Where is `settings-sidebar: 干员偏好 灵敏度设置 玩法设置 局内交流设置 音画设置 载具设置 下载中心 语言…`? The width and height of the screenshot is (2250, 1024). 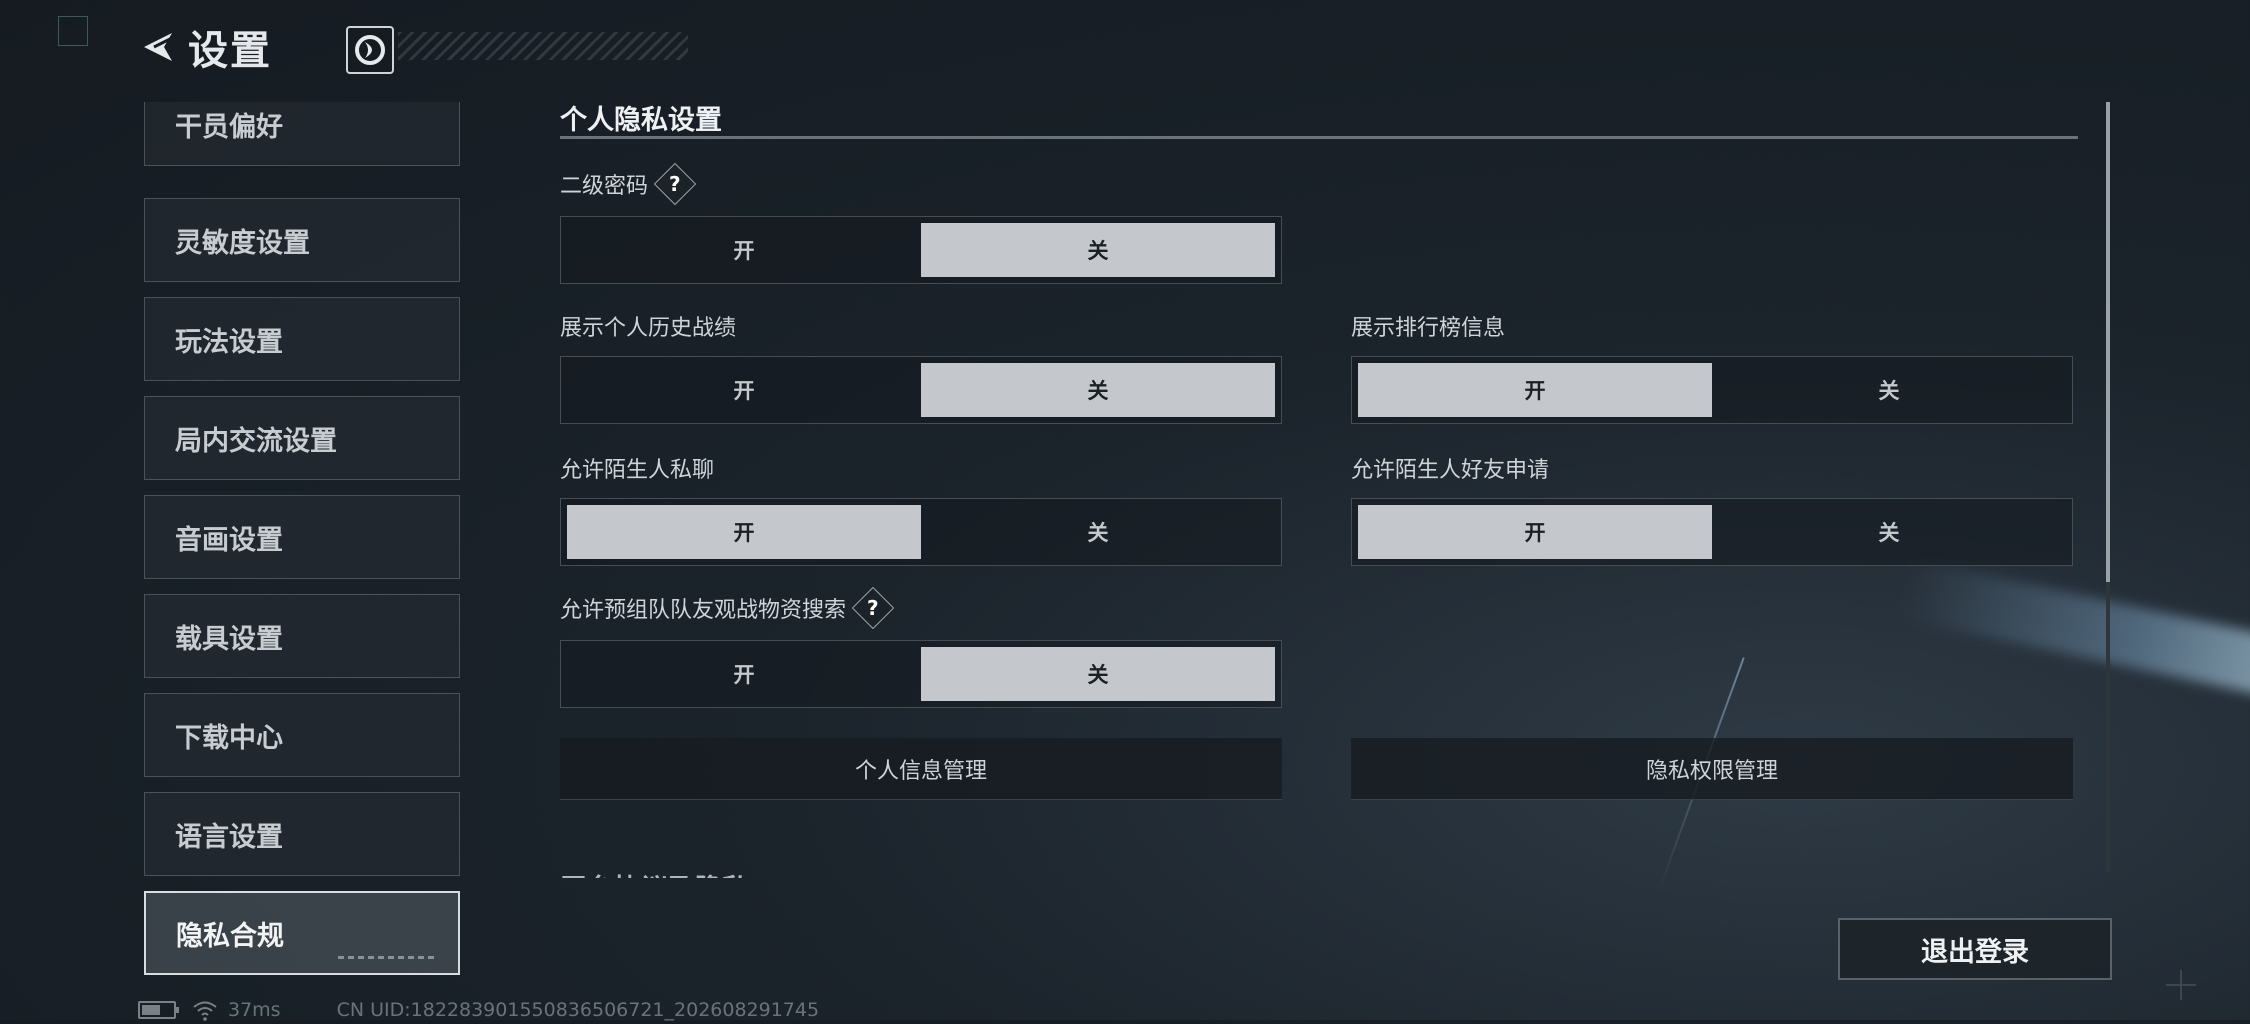
settings-sidebar: 干员偏好 灵敏度设置 玩法设置 局内交流设置 音画设置 载具设置 下载中心 语言… is located at coordinates (304, 542).